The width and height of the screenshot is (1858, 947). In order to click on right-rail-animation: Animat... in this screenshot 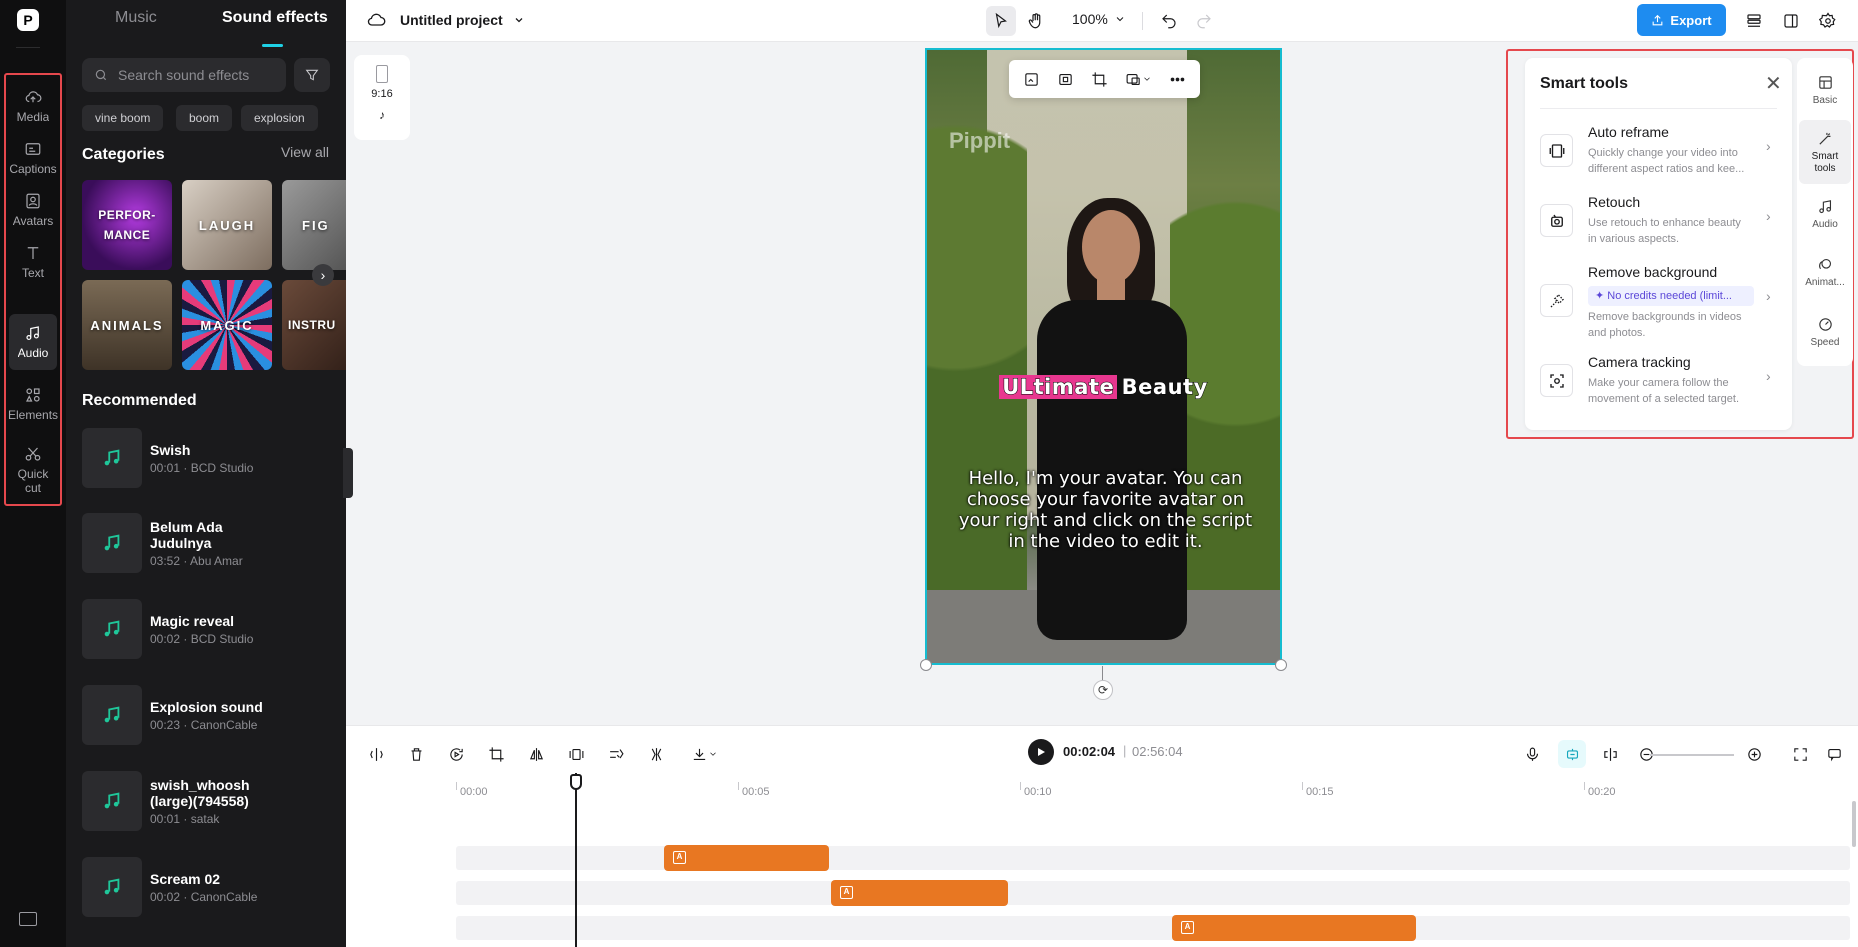, I will do `click(1825, 272)`.